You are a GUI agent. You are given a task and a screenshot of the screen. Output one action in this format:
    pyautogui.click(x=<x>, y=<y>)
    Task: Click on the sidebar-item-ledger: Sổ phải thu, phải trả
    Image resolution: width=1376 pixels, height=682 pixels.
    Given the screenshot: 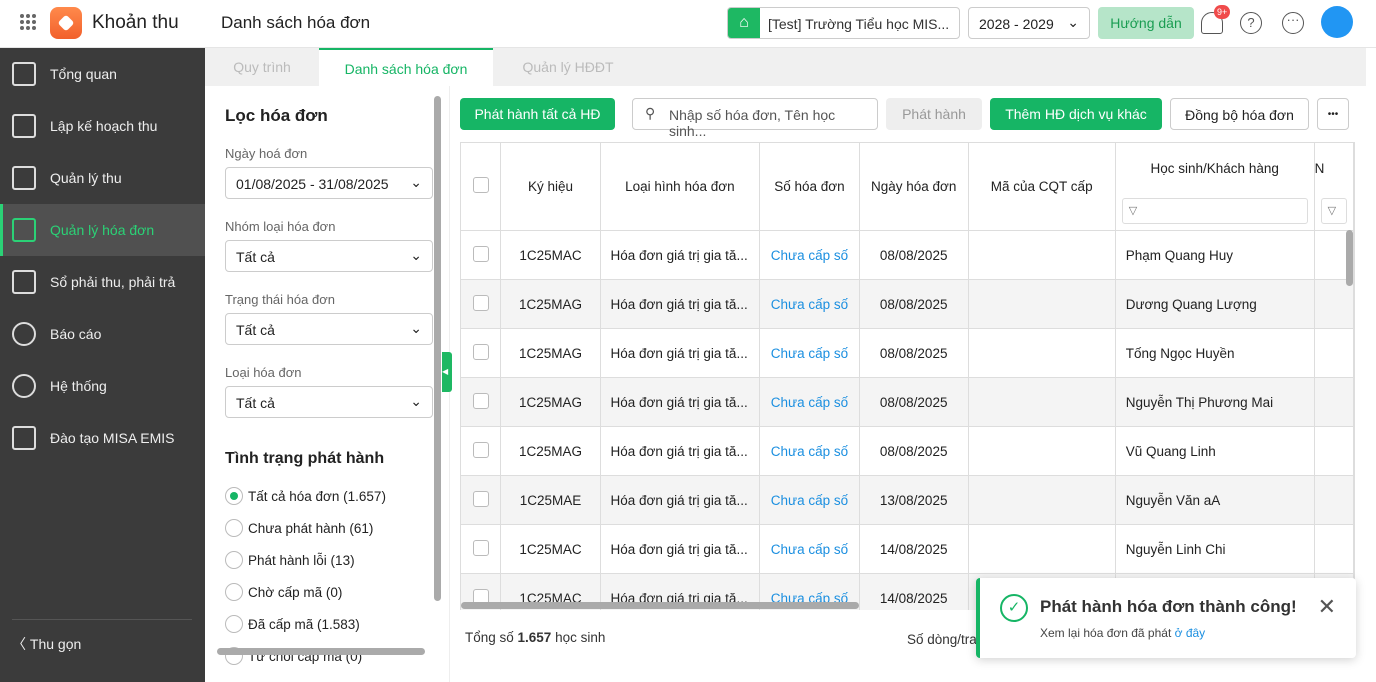 What is the action you would take?
    pyautogui.click(x=102, y=282)
    